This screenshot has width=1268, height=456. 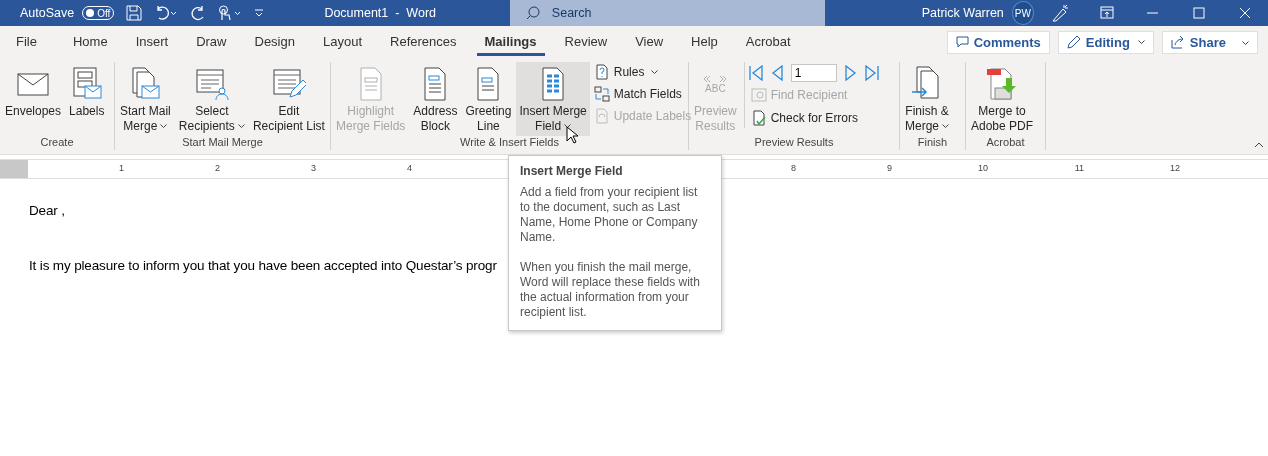 I want to click on group-label: Preview Results, so click(x=794, y=143).